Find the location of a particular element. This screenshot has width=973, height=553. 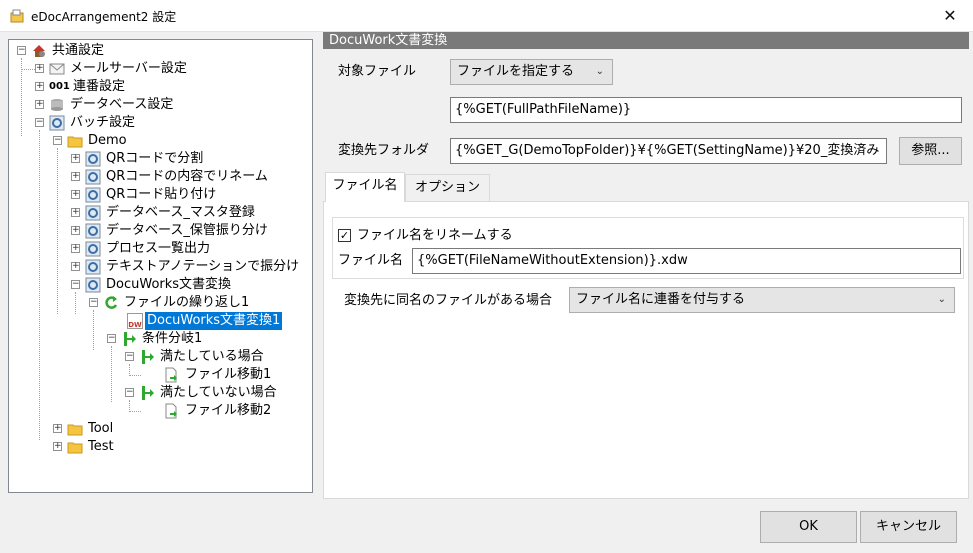

duplicate-handling-select: ファイル名に連番を付与する ⌄ is located at coordinates (762, 300).